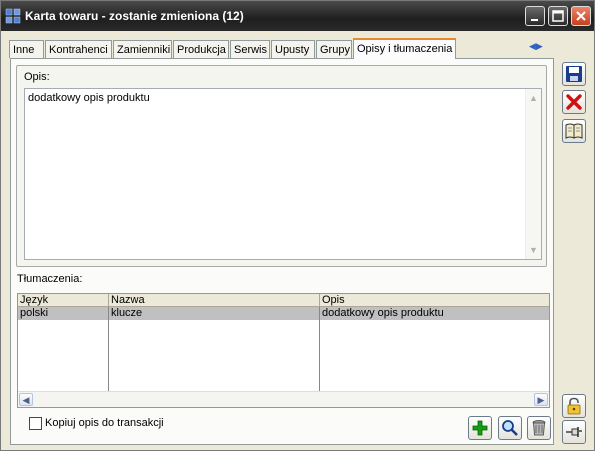 Image resolution: width=595 pixels, height=451 pixels. I want to click on translations-label: Tłumaczenia:, so click(50, 279).